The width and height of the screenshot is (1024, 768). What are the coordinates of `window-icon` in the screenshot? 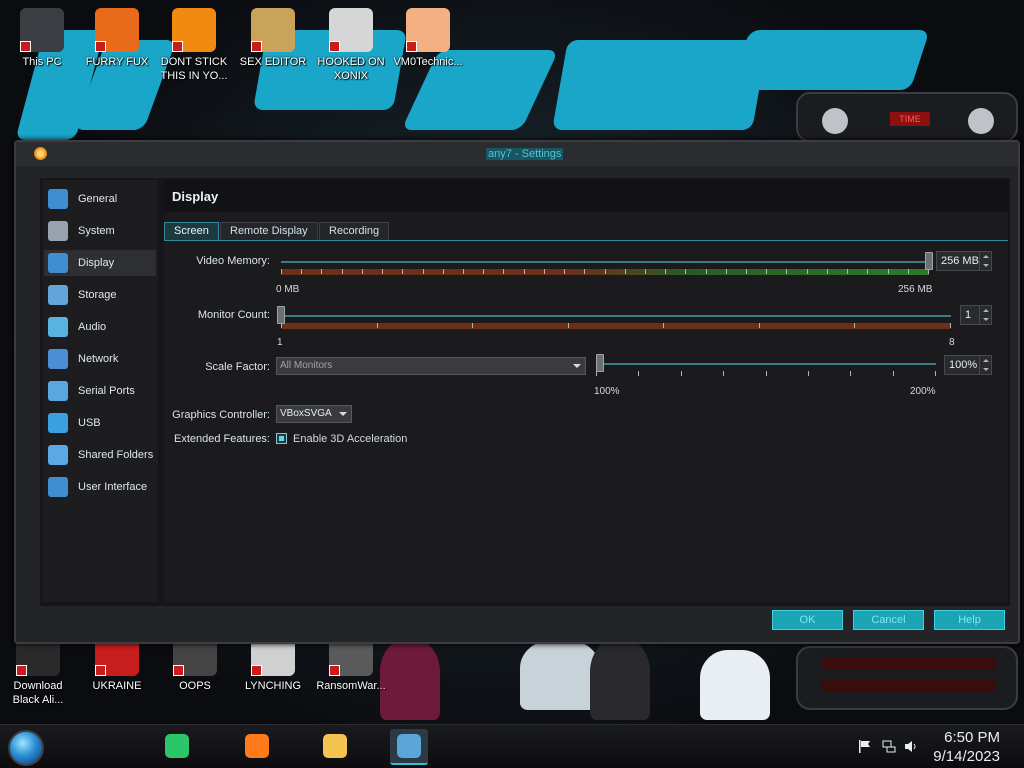 It's located at (58, 487).